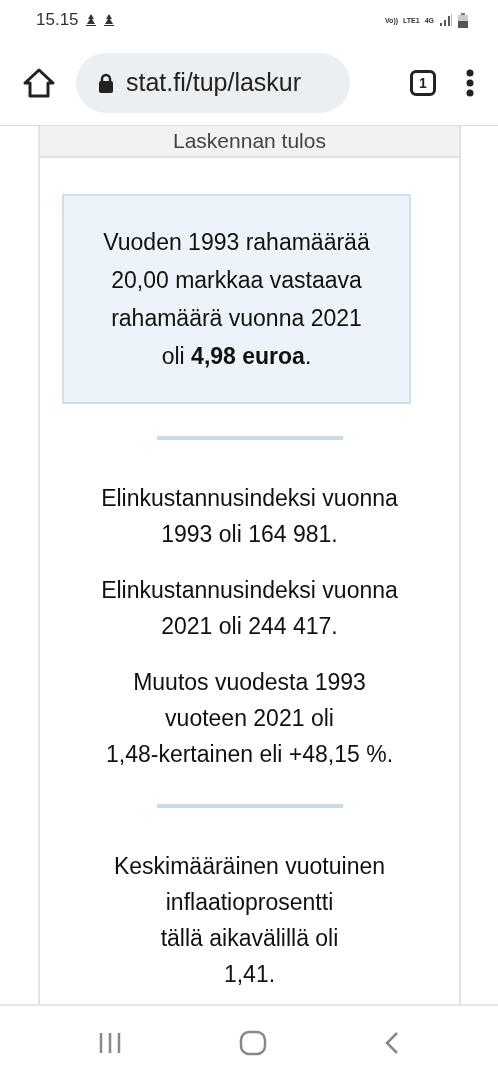 Image resolution: width=498 pixels, height=1080 pixels. Describe the element at coordinates (249, 920) in the screenshot. I see `result-paragraph: Keskimääräinen vuotuinen inflaatioprosentti tällä aikavälillä oli 1,41.` at that location.